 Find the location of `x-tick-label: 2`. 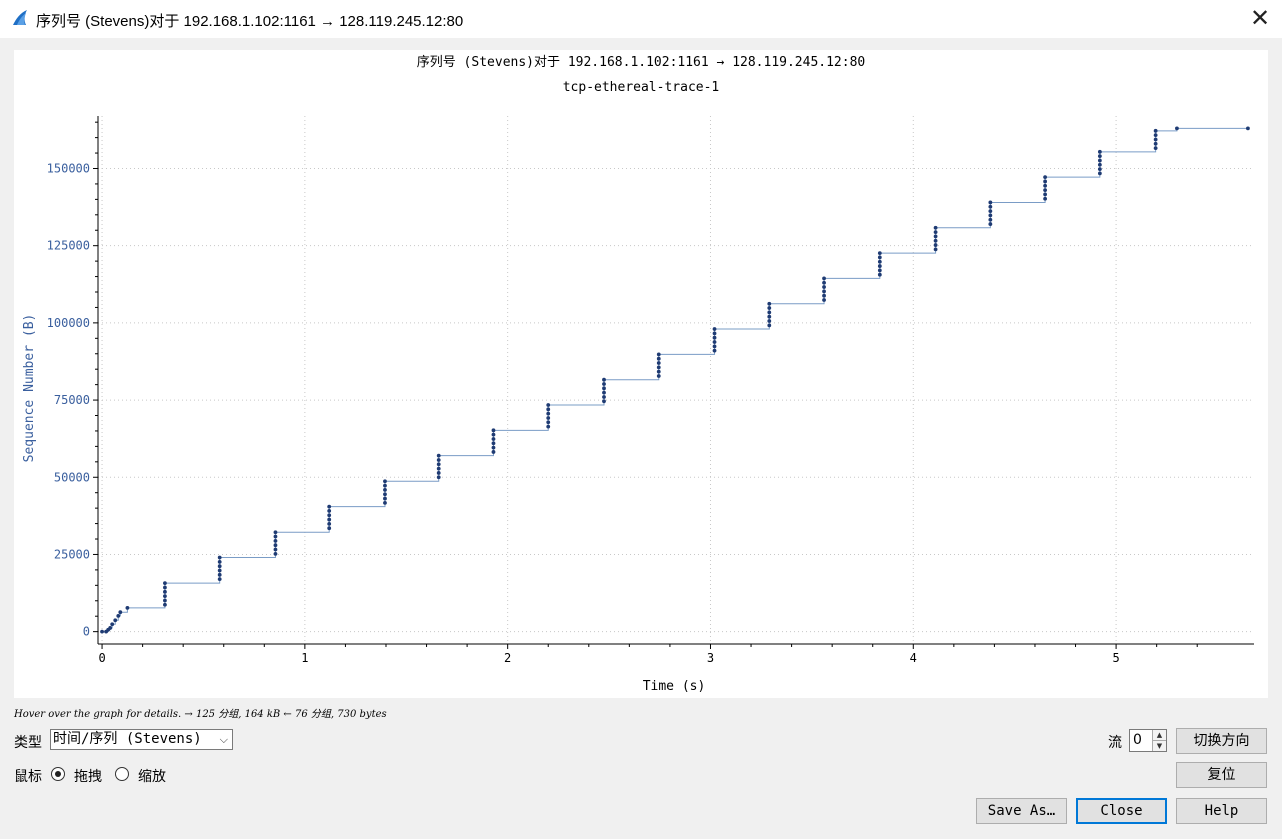

x-tick-label: 2 is located at coordinates (507, 658).